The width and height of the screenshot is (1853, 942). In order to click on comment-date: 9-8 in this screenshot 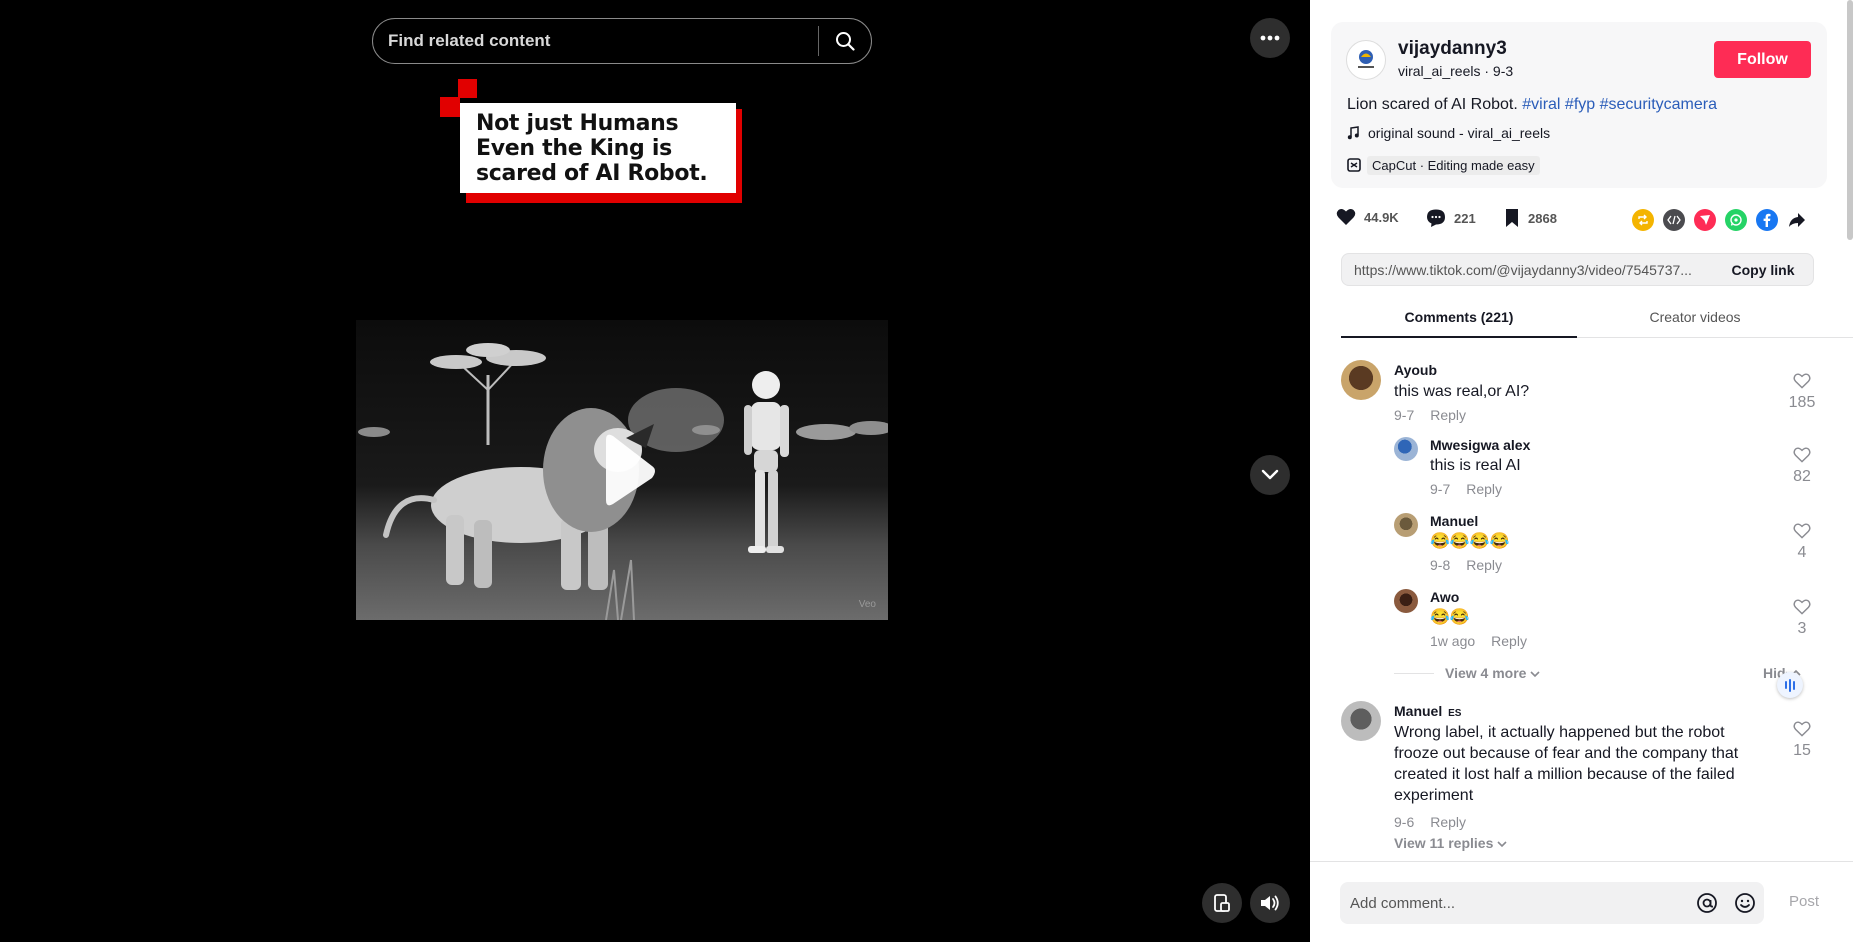, I will do `click(1440, 565)`.